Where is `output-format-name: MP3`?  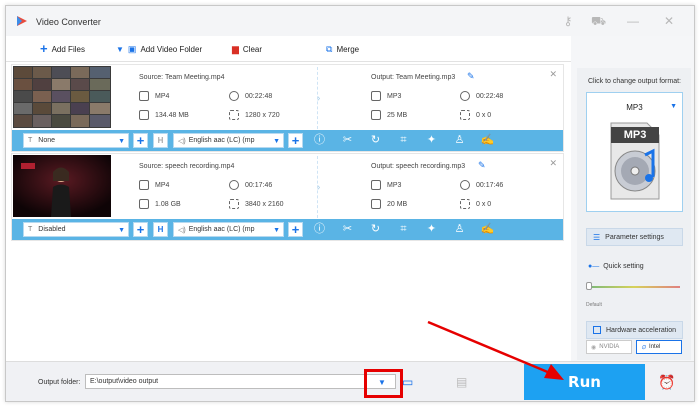
output-format-name: MP3 is located at coordinates (634, 107).